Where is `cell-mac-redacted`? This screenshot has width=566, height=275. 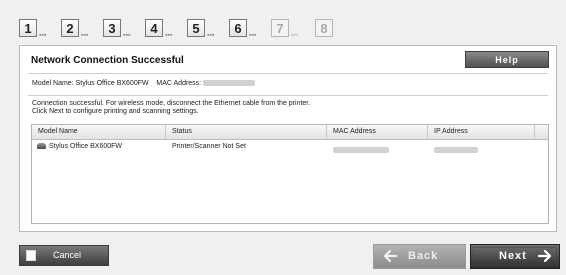
cell-mac-redacted is located at coordinates (361, 150).